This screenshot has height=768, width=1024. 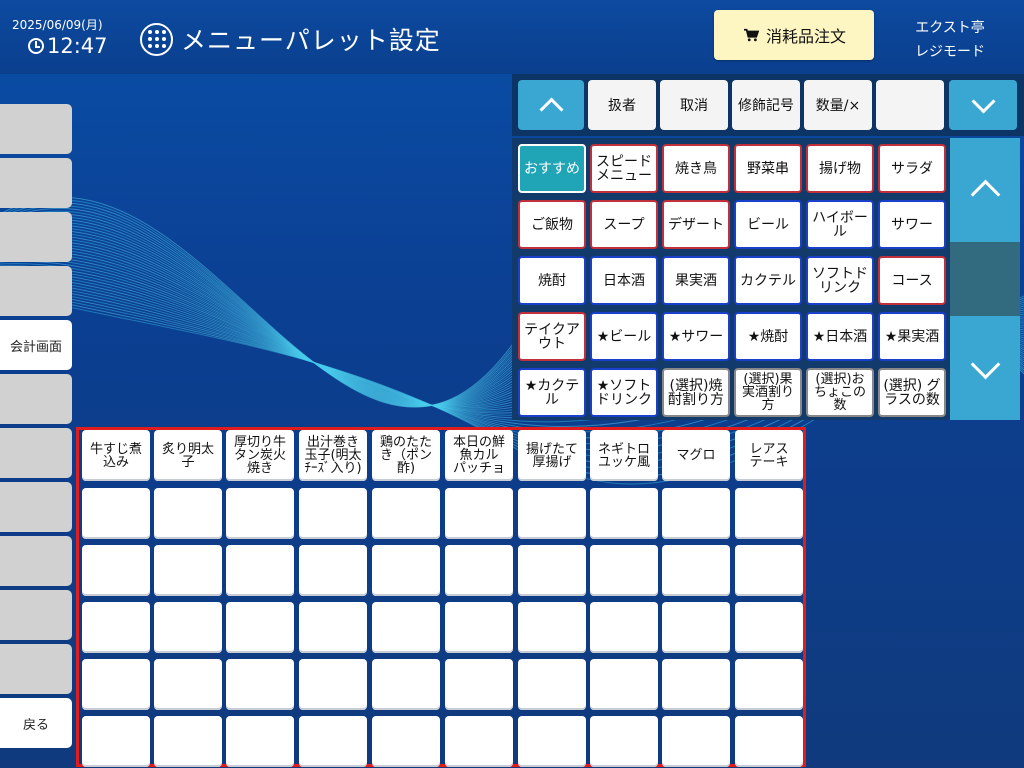 What do you see at coordinates (912, 280) in the screenshot?
I see `category-button: コース` at bounding box center [912, 280].